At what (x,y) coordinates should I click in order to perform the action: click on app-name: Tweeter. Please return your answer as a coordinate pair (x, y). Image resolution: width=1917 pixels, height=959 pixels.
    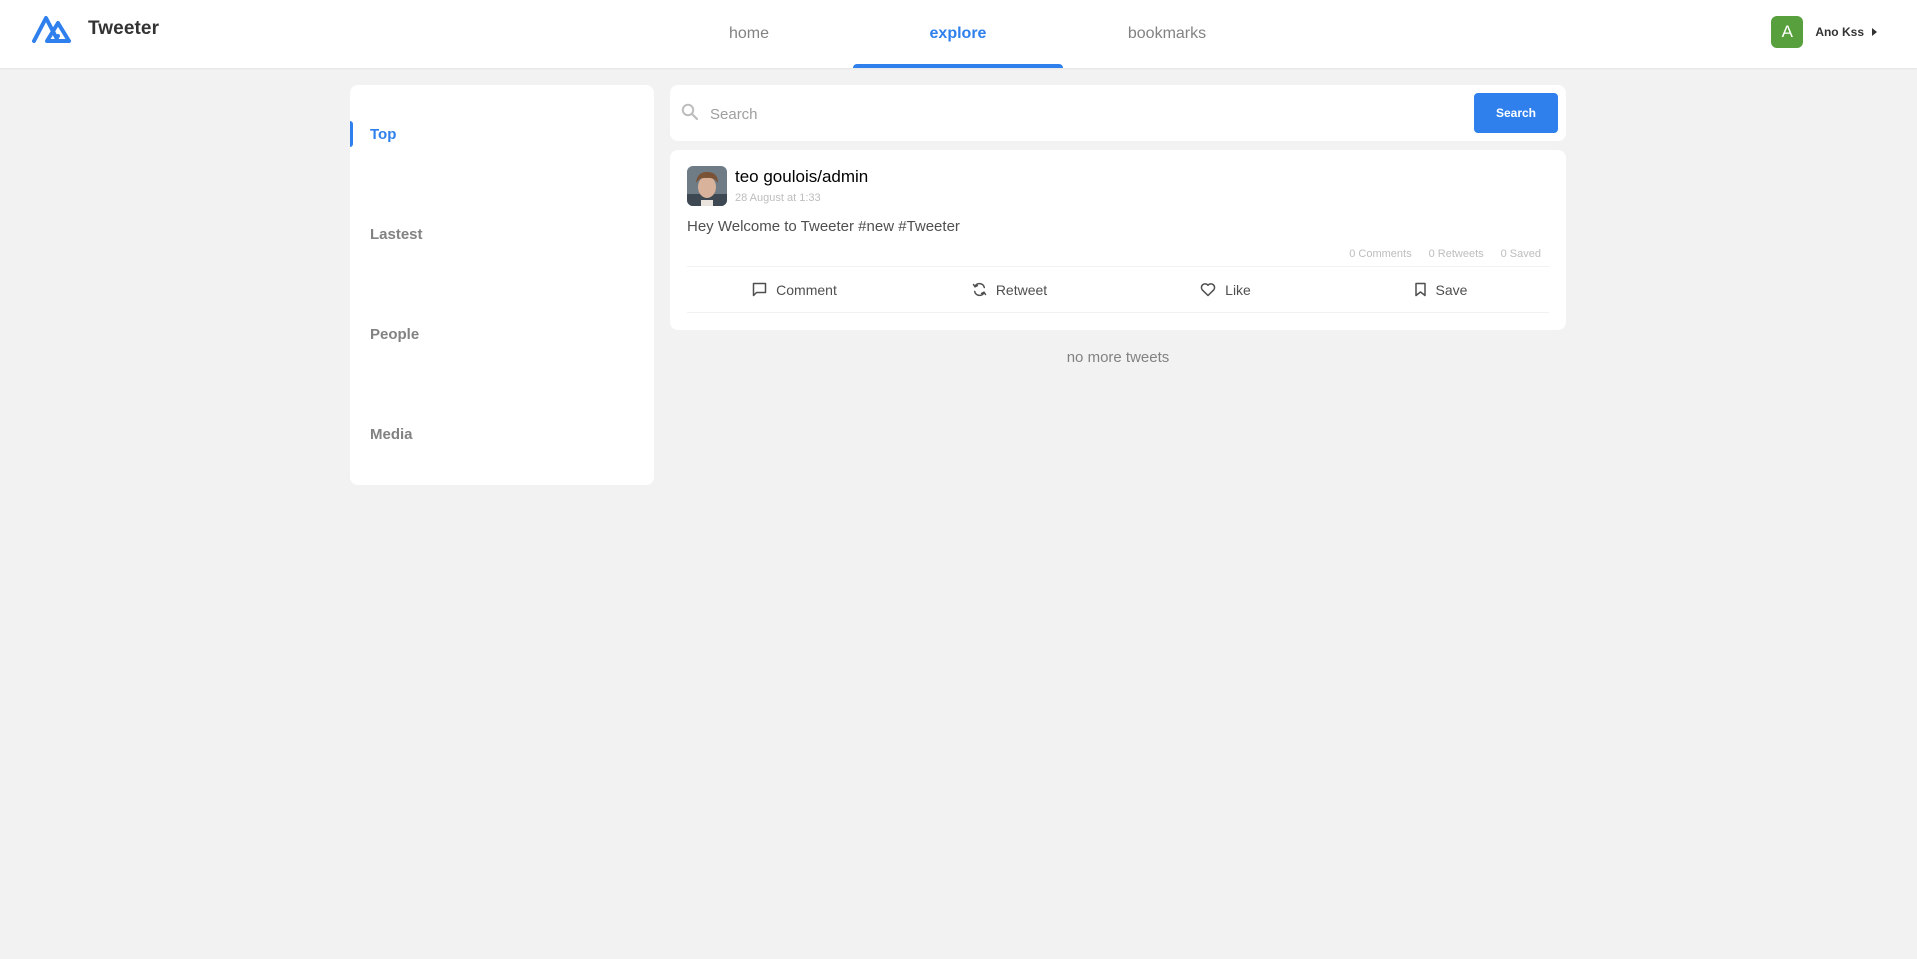
    Looking at the image, I should click on (124, 28).